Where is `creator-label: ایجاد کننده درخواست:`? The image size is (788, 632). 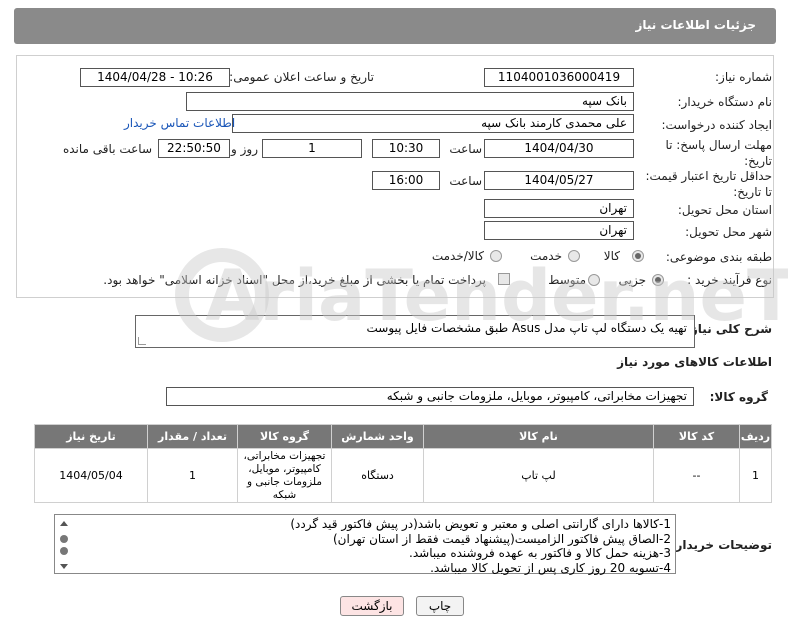
creator-label: ایجاد کننده درخواست: is located at coordinates (716, 125).